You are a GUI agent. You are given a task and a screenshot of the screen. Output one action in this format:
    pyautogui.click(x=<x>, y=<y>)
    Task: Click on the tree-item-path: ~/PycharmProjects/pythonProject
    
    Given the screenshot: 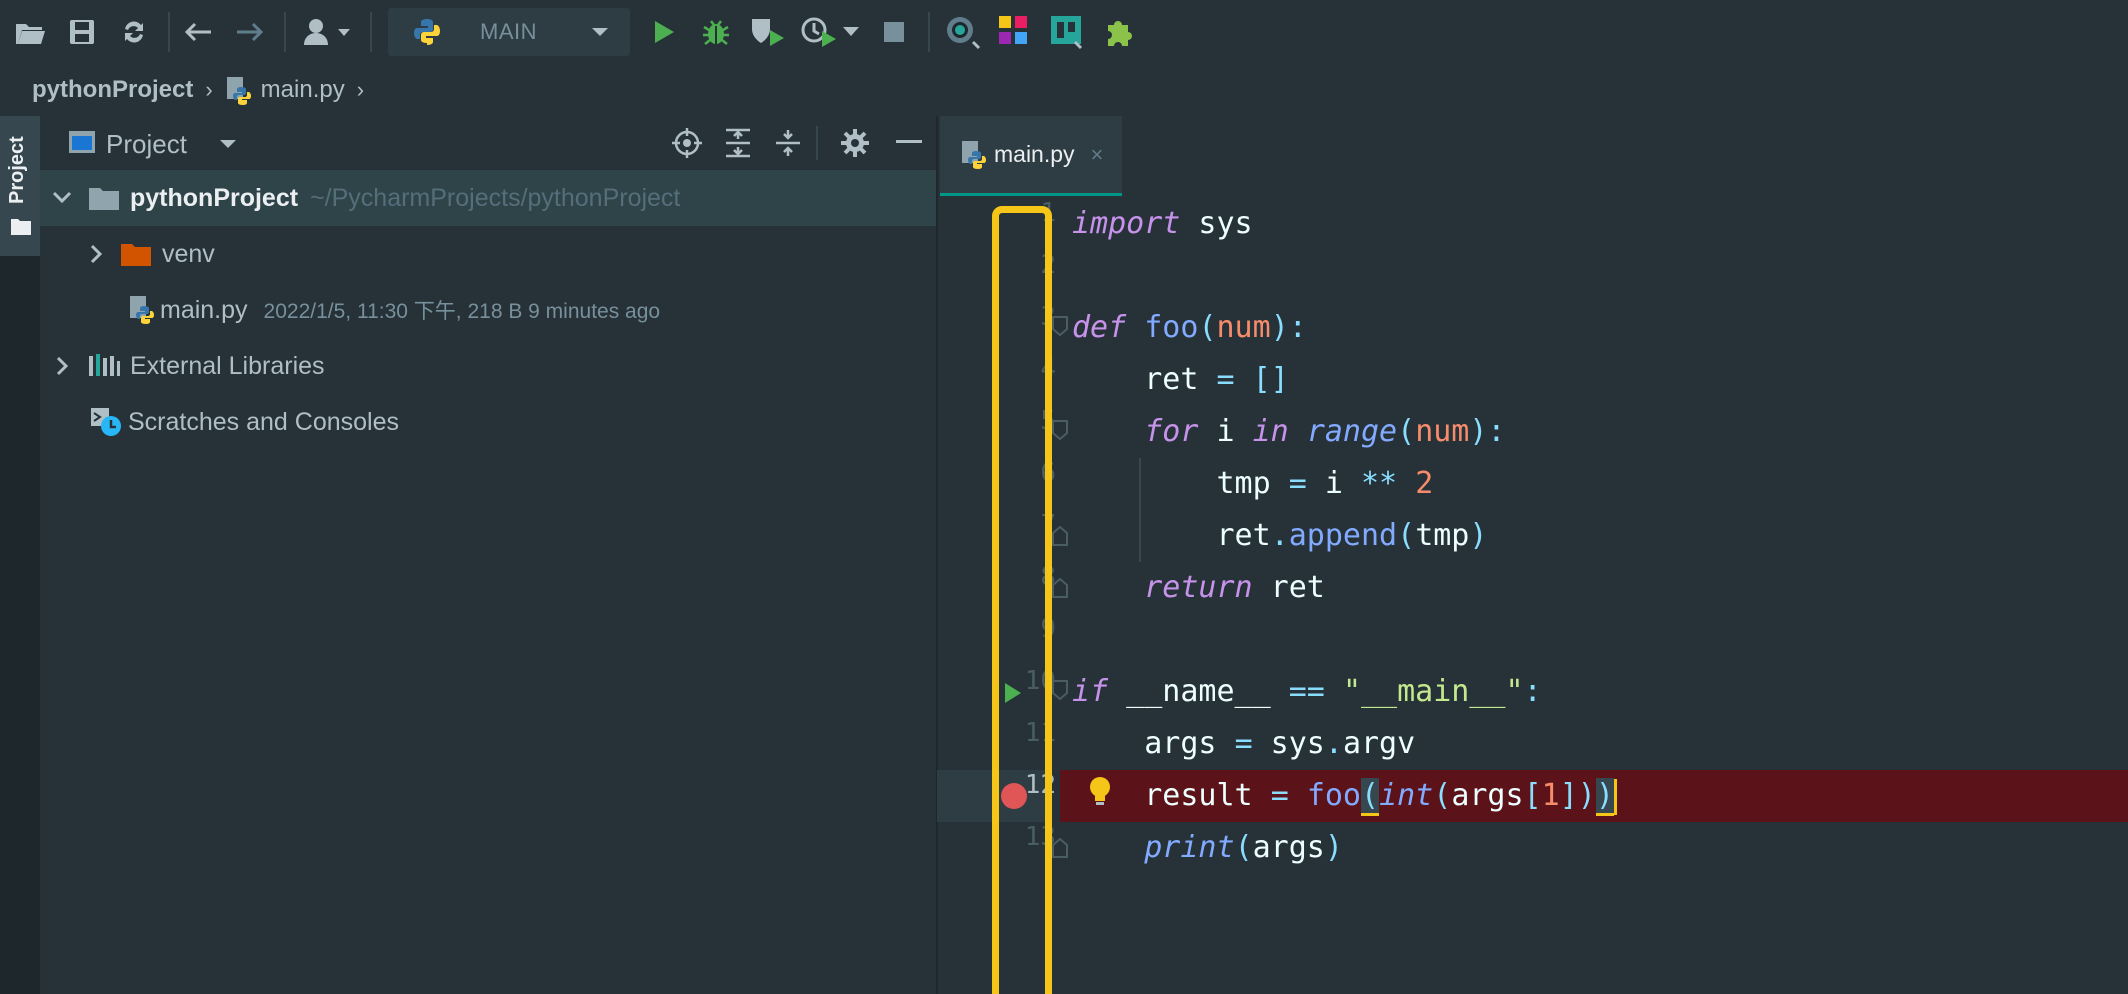 What is the action you would take?
    pyautogui.click(x=495, y=197)
    